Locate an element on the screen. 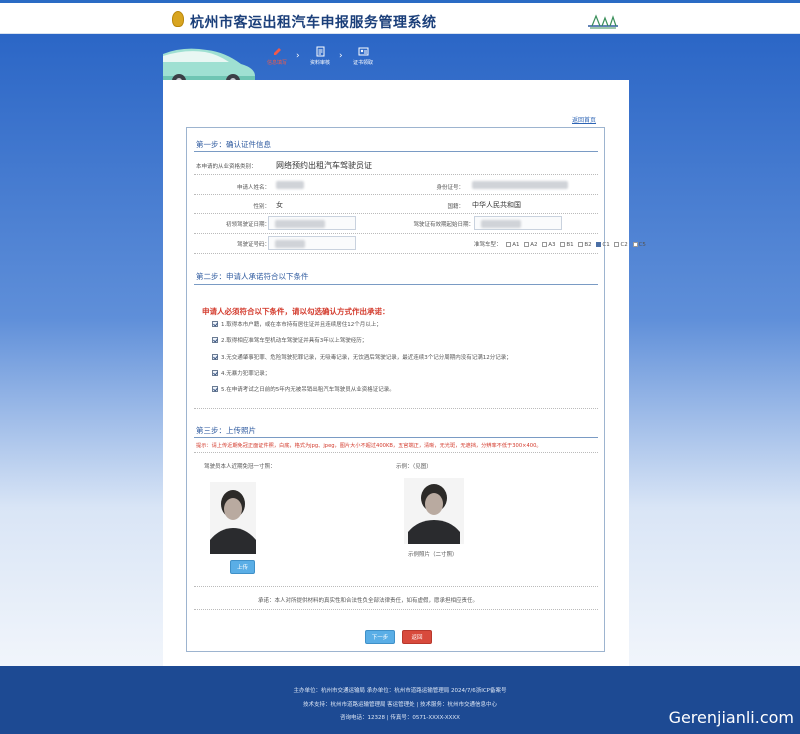  step-label: 信息填写 is located at coordinates (276, 63).